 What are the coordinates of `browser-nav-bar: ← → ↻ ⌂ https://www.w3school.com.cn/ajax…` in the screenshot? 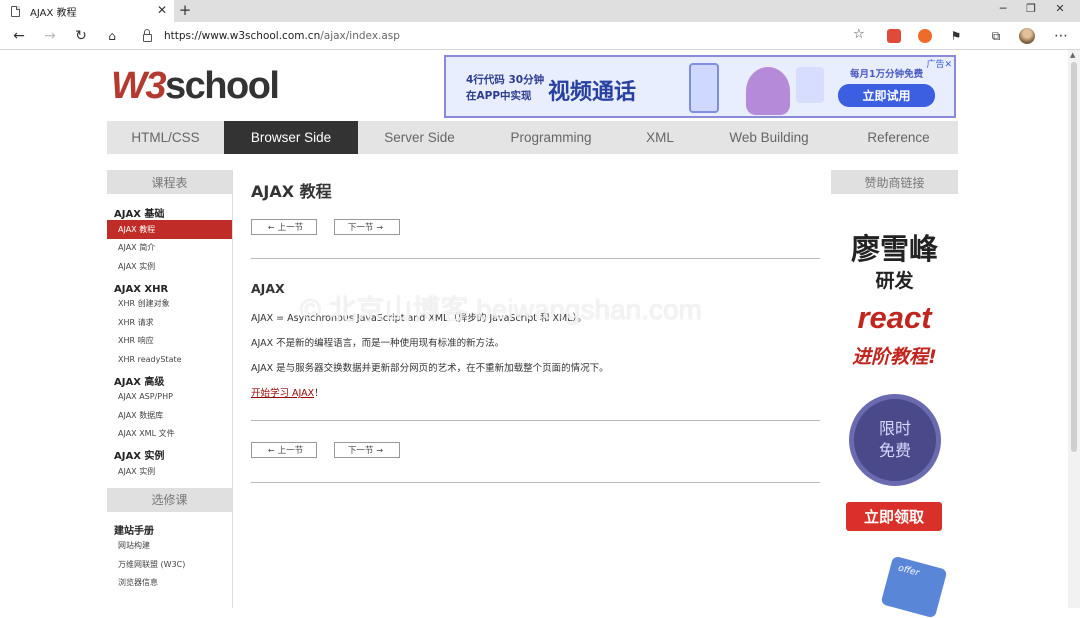 It's located at (540, 36).